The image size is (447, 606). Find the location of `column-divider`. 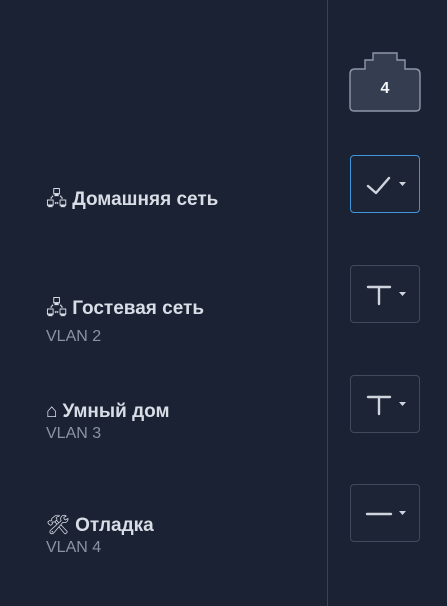

column-divider is located at coordinates (327, 303).